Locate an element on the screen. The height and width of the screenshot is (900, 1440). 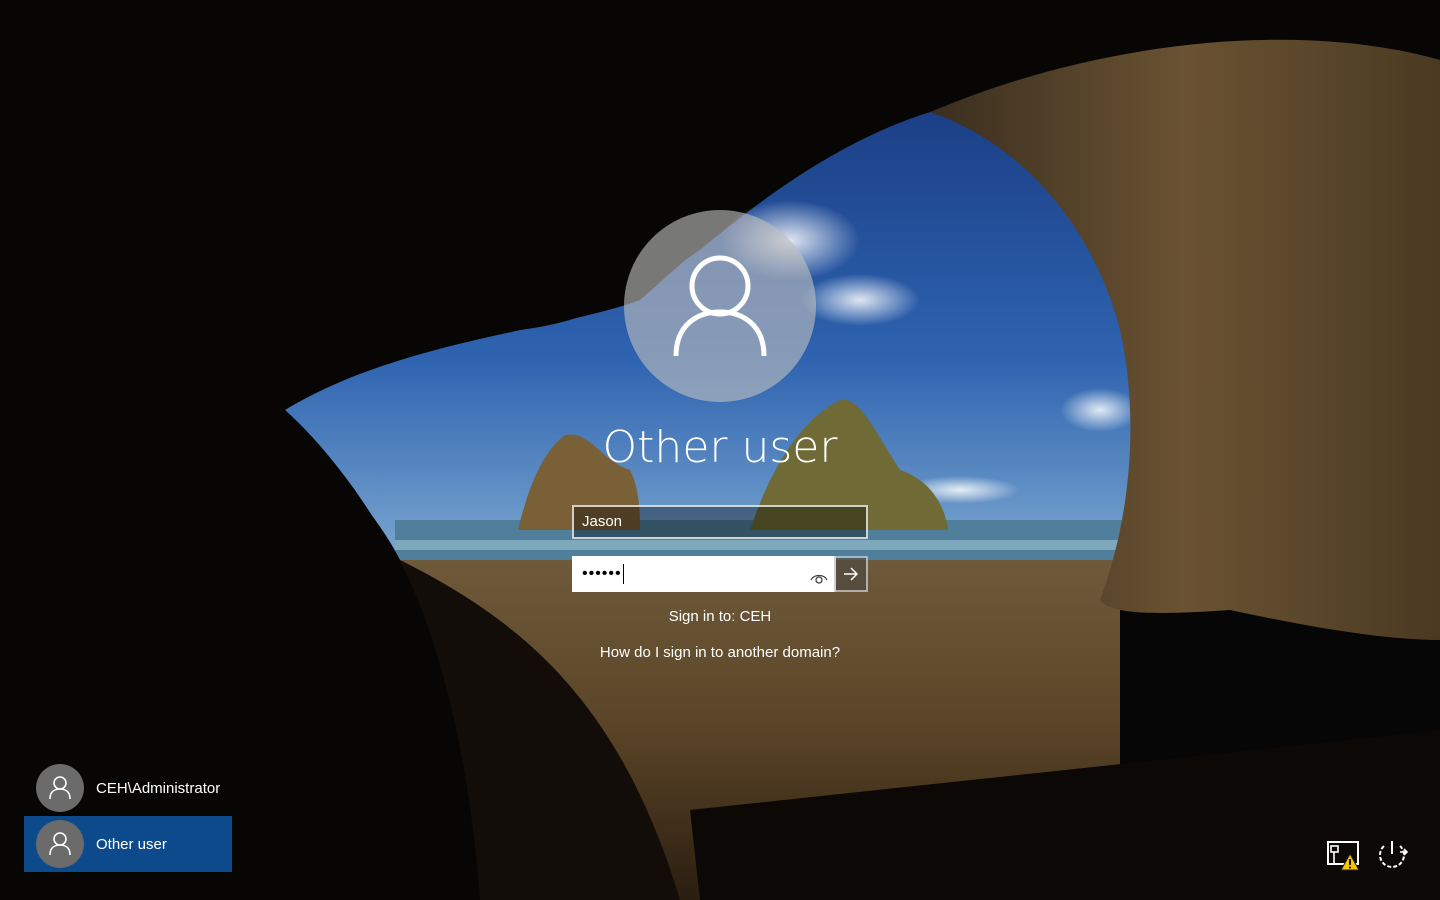
password-mask: •••••• is located at coordinates (602, 573).